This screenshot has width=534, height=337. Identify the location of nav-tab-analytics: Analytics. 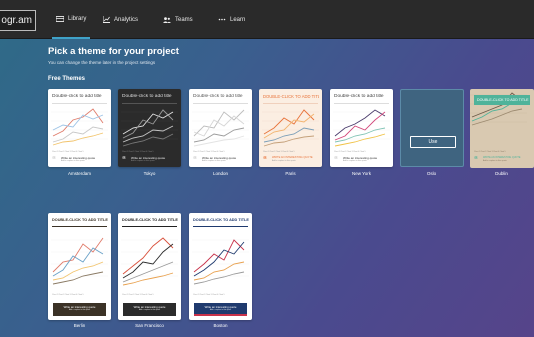
(120, 19).